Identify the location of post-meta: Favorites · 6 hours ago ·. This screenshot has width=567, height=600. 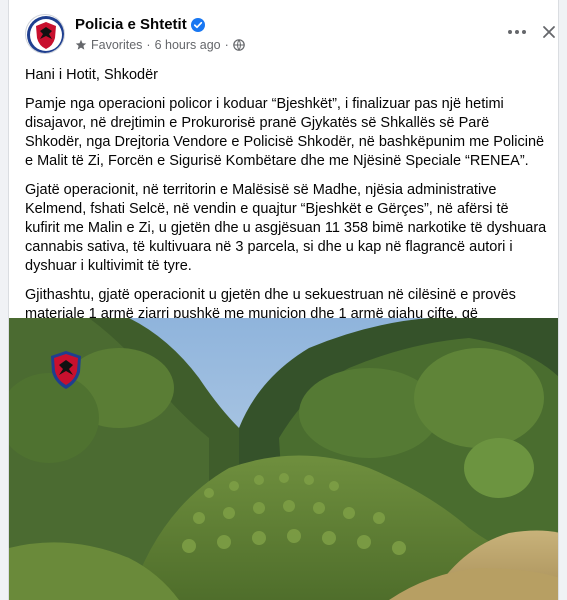
(160, 45).